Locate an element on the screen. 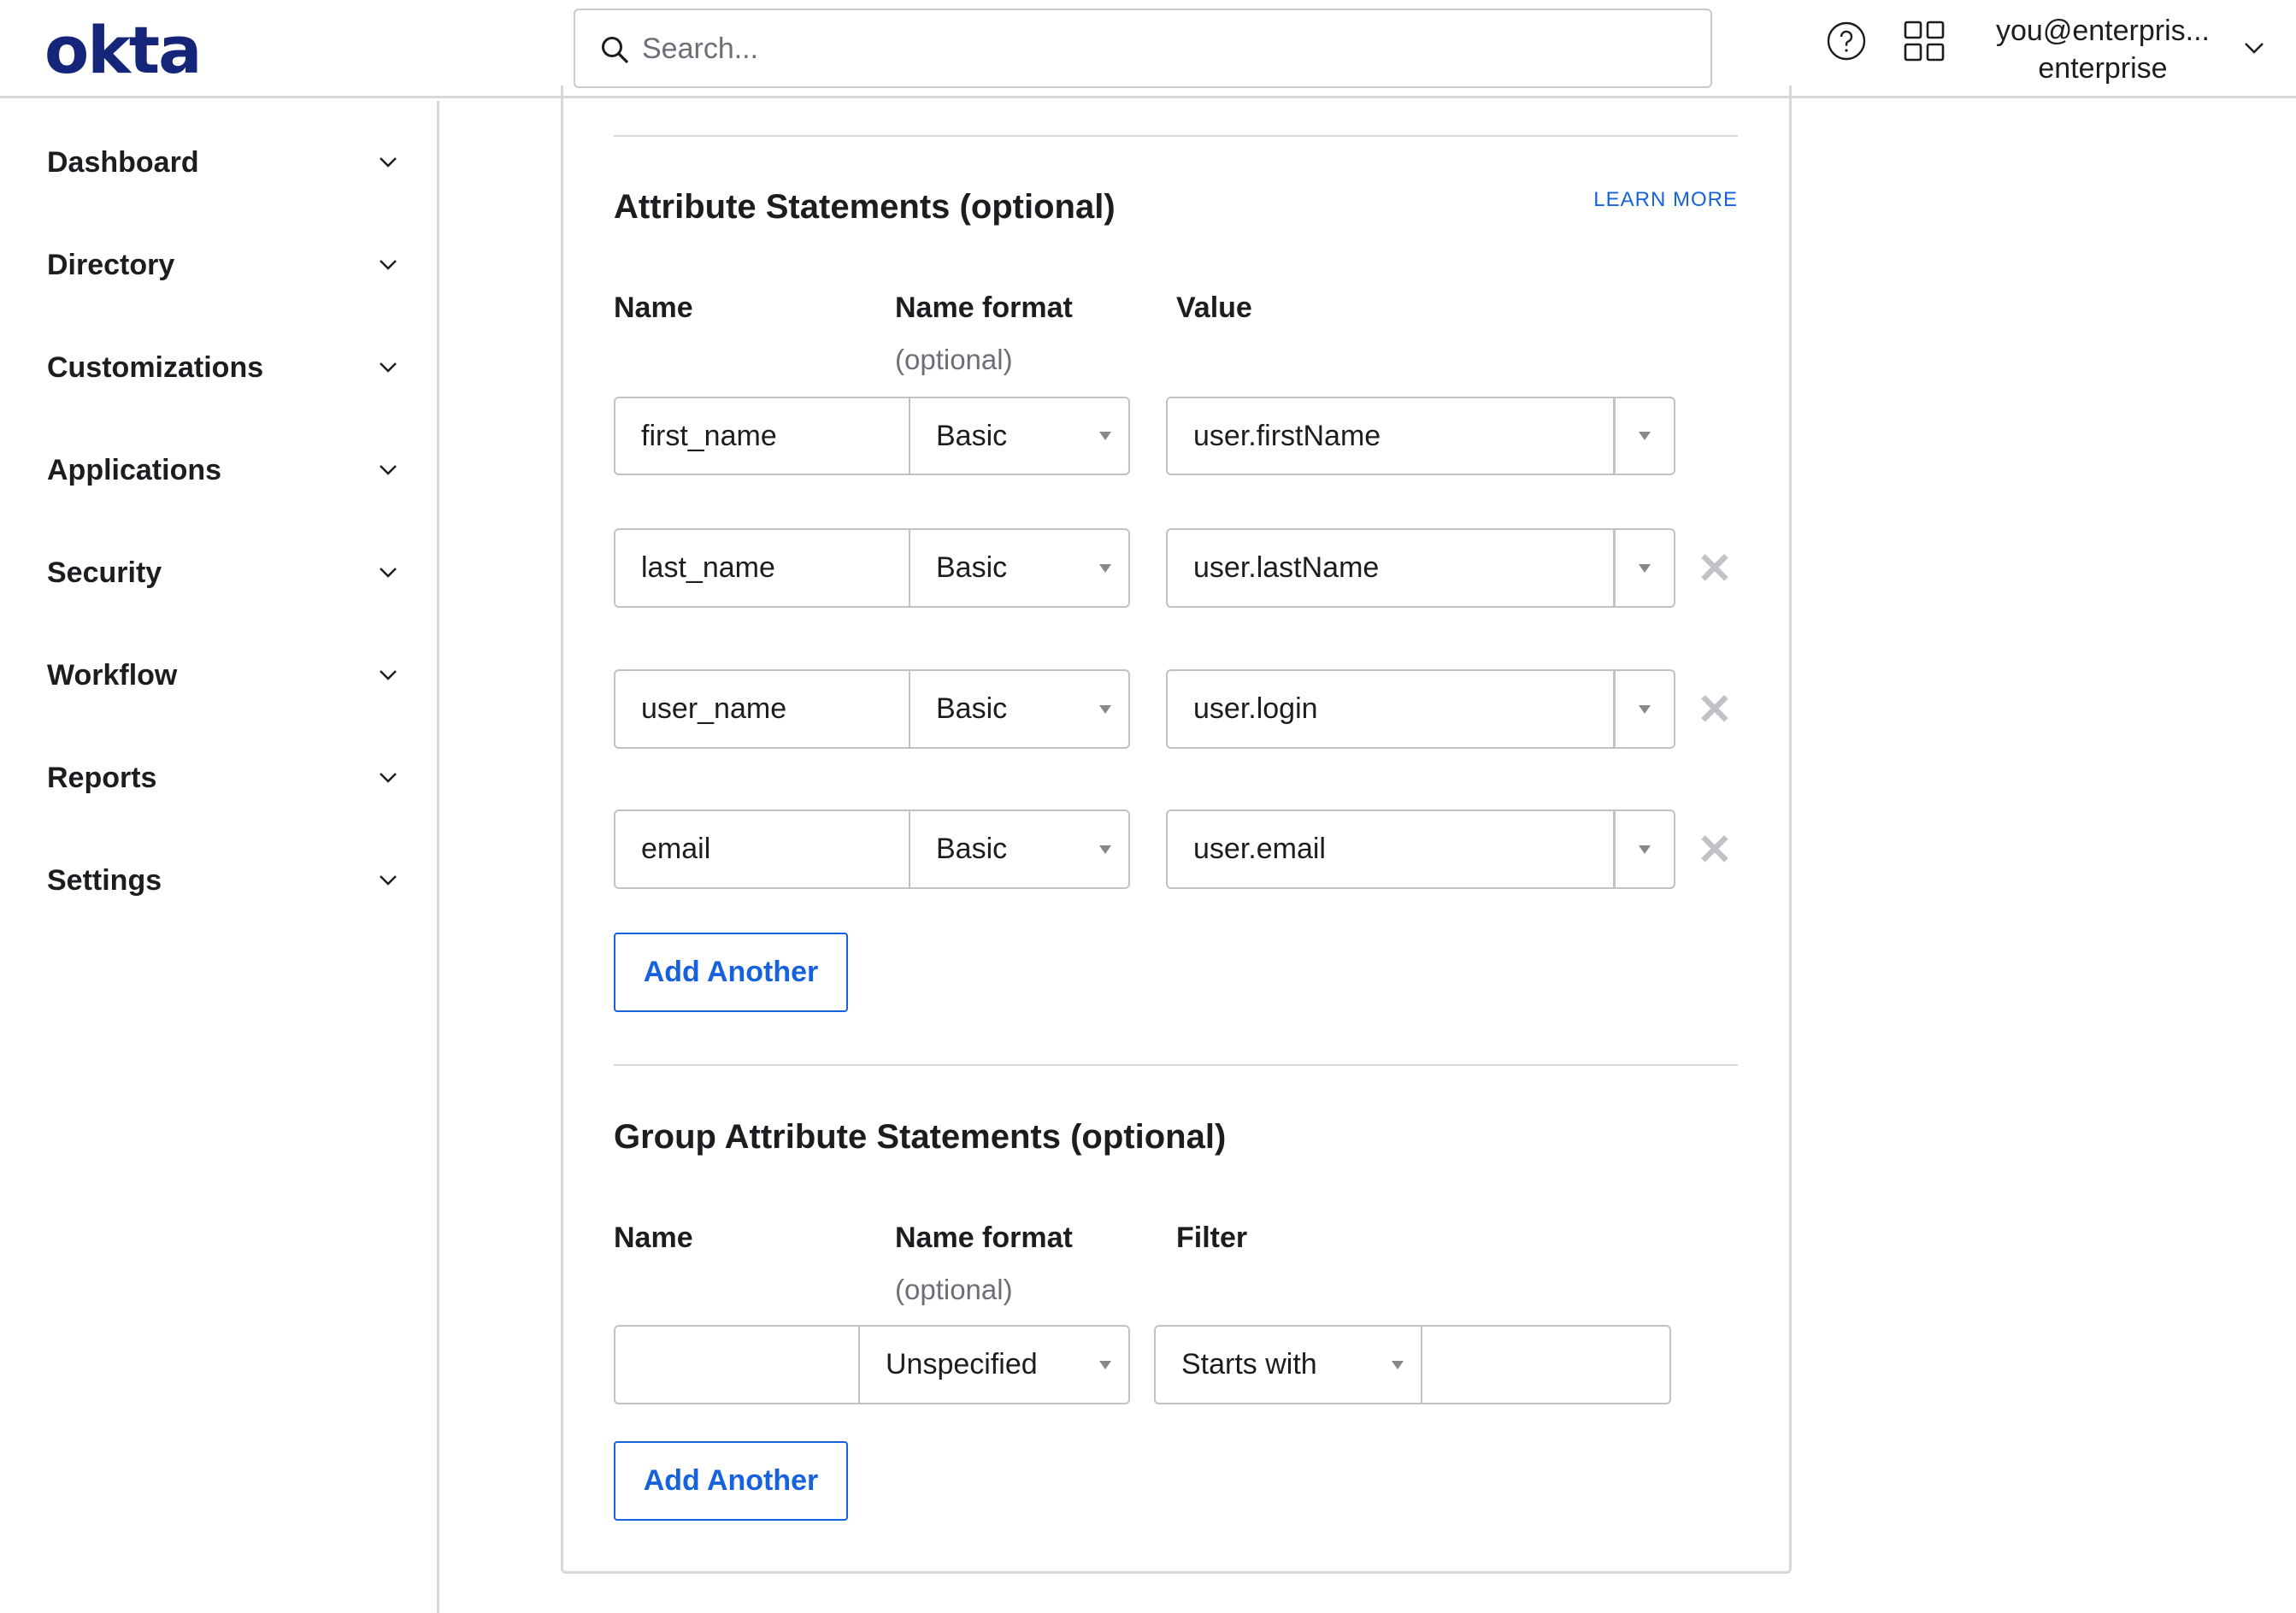 Image resolution: width=2296 pixels, height=1613 pixels. sidebar-item-label: Settings is located at coordinates (104, 880).